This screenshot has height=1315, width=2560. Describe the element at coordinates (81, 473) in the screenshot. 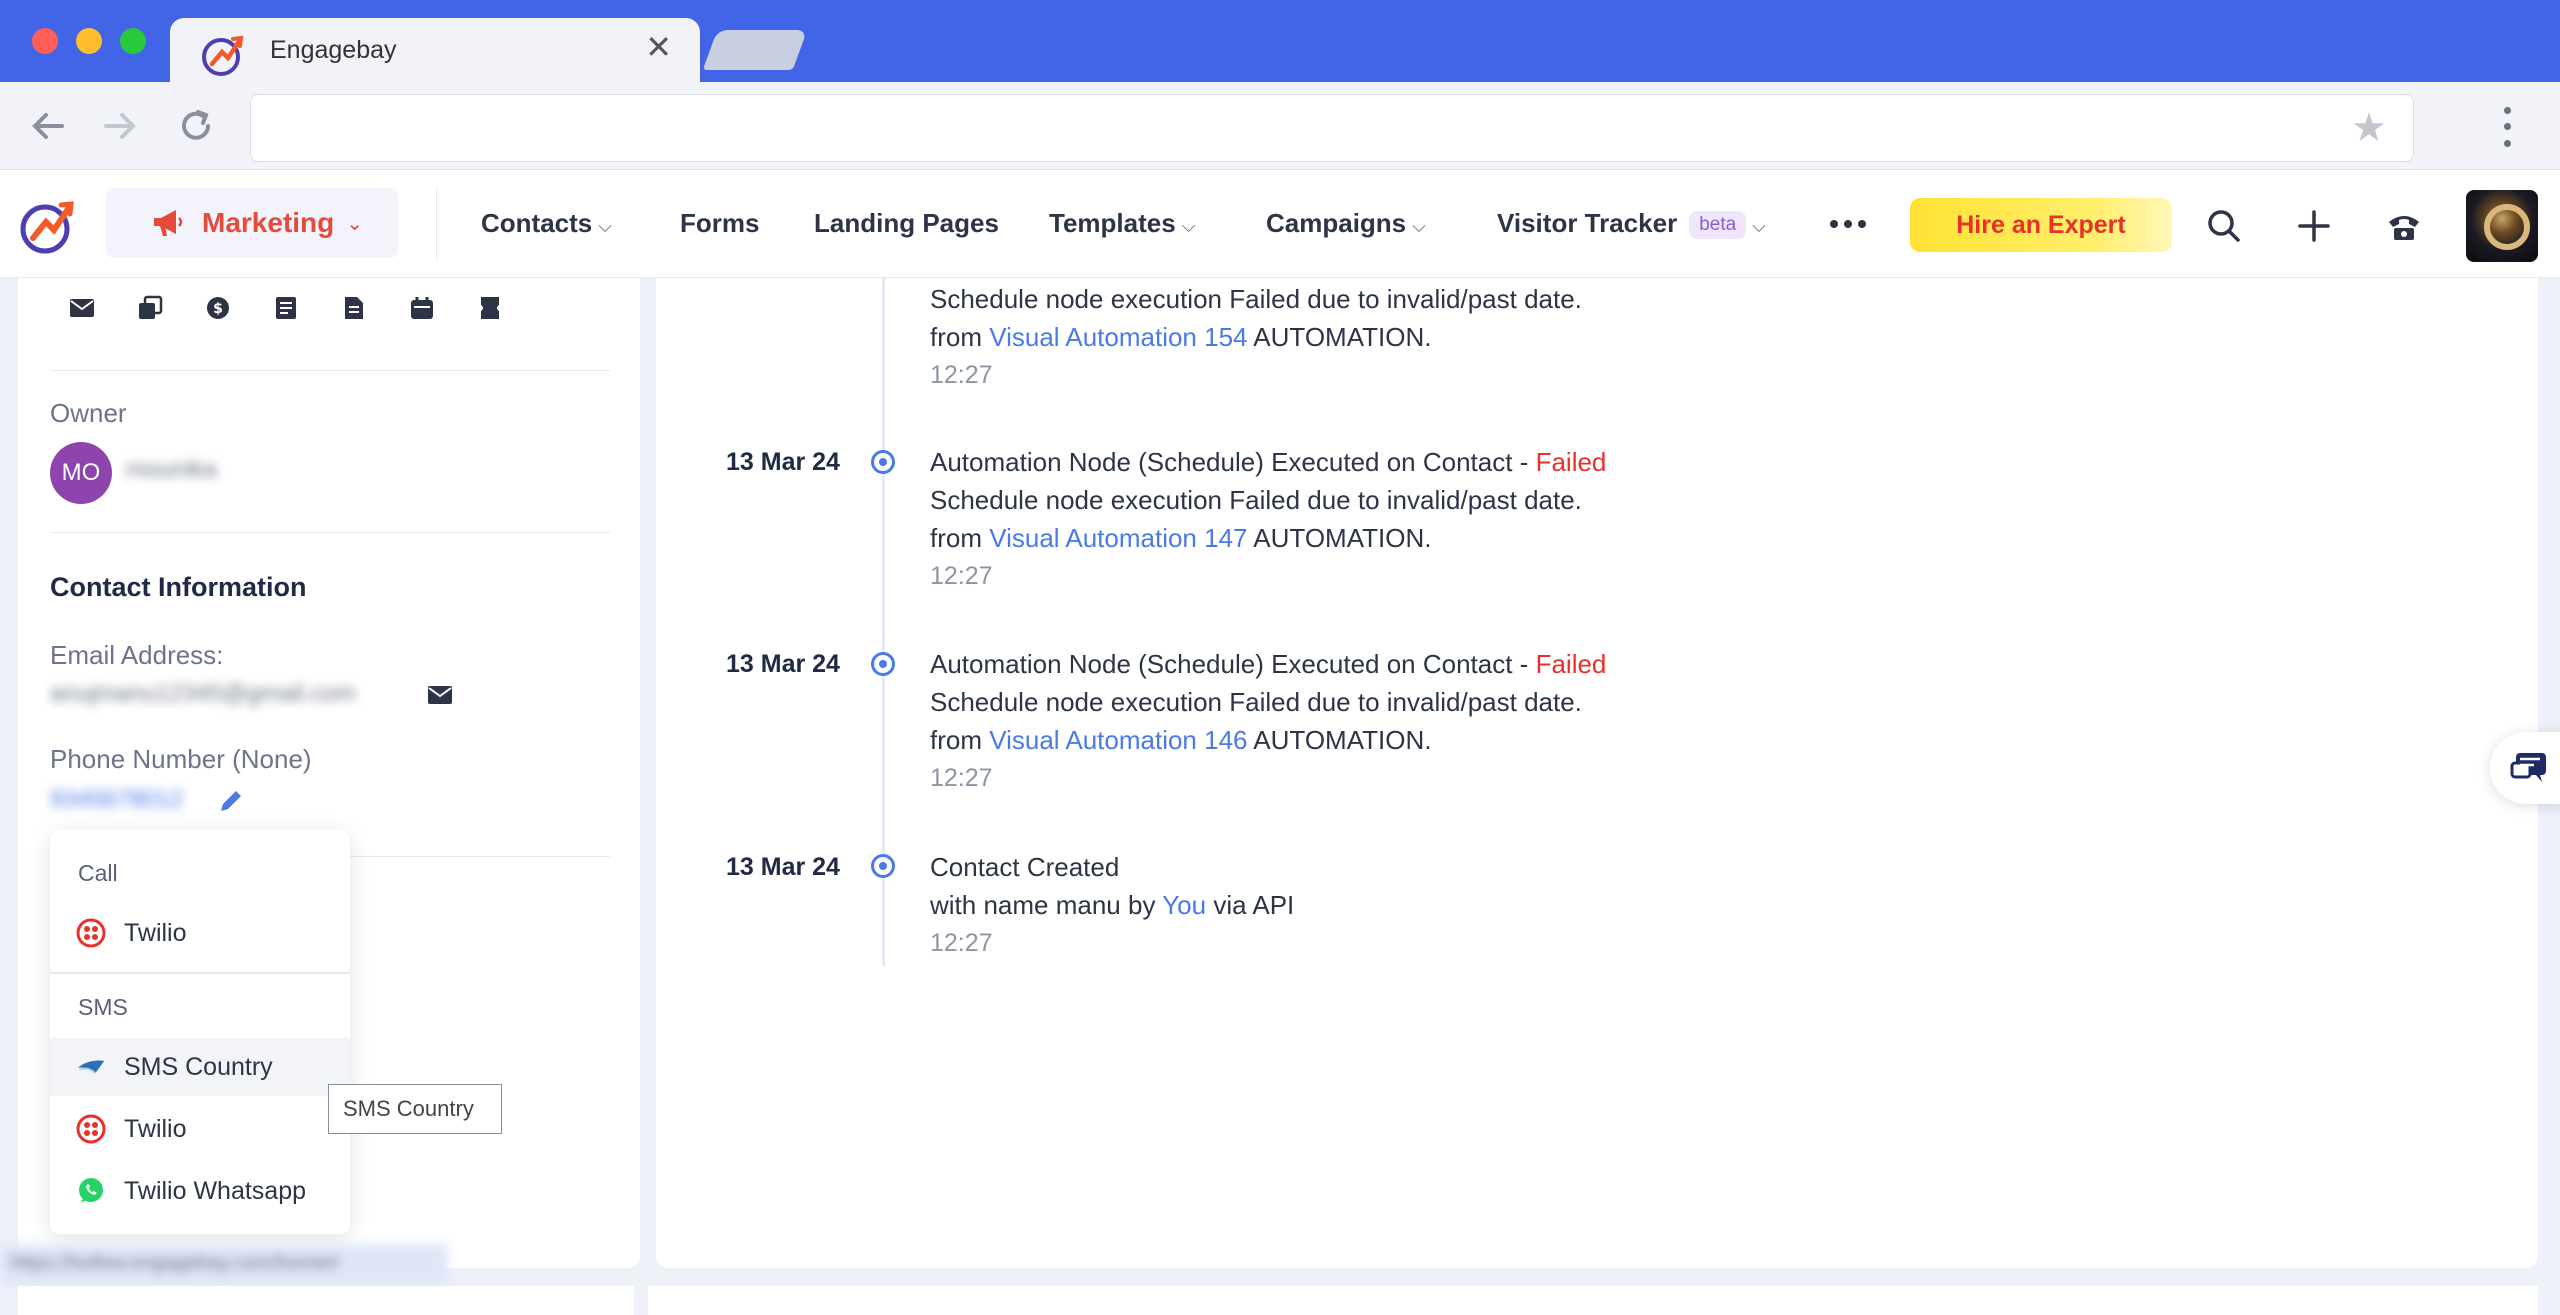

I see `owner-avatar: MO` at that location.